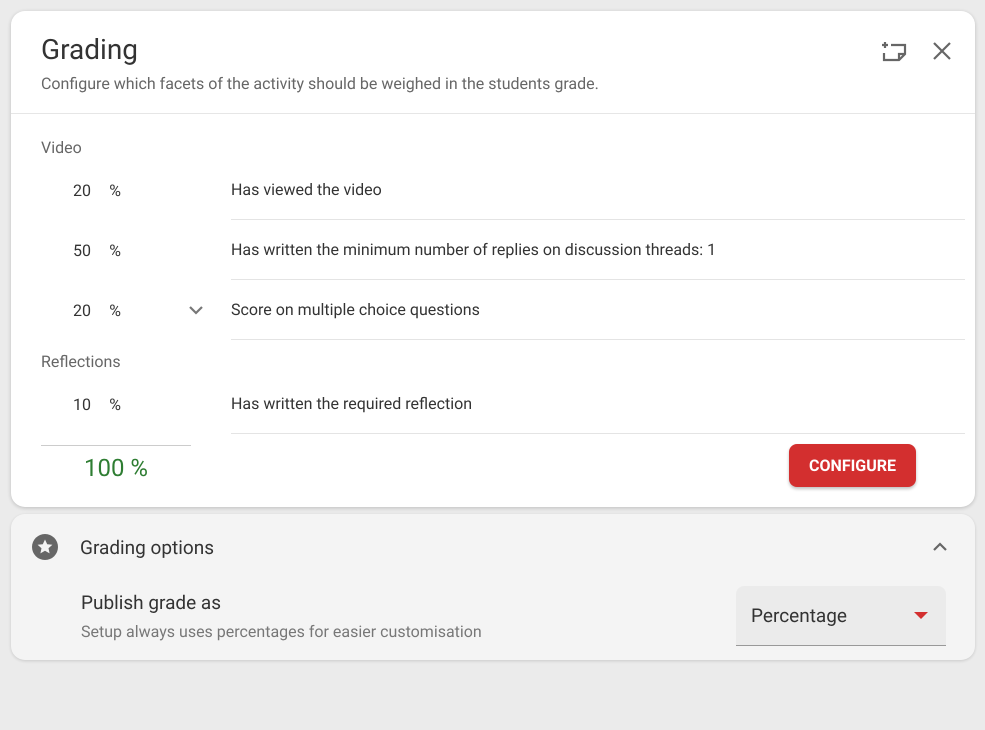 The height and width of the screenshot is (730, 985). I want to click on dialog-subtitle: Configure which facets of the activity should be weighed in the students grade., so click(320, 83).